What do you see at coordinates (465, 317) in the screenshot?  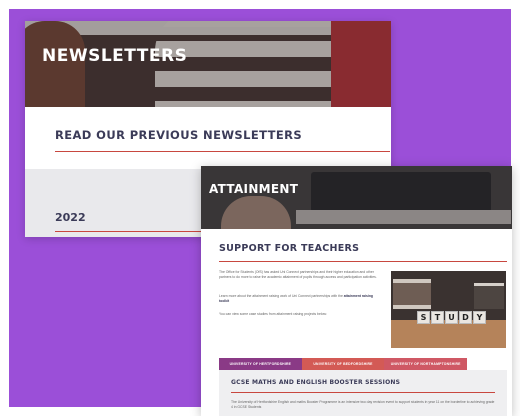 I see `dice-letter: D` at bounding box center [465, 317].